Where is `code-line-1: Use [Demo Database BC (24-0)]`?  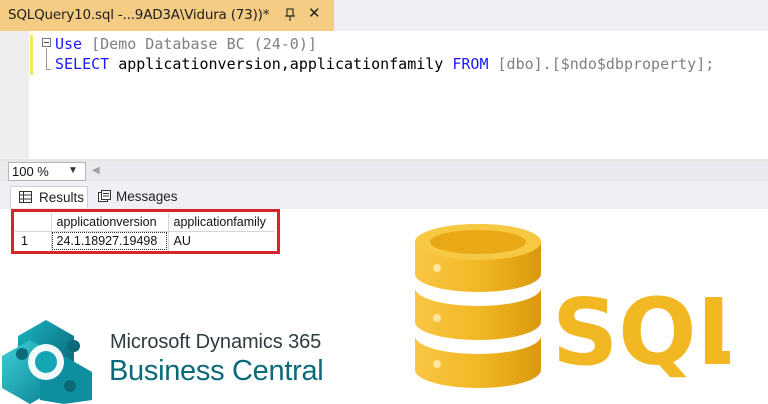 code-line-1: Use [Demo Database BC (24-0)] is located at coordinates (186, 44).